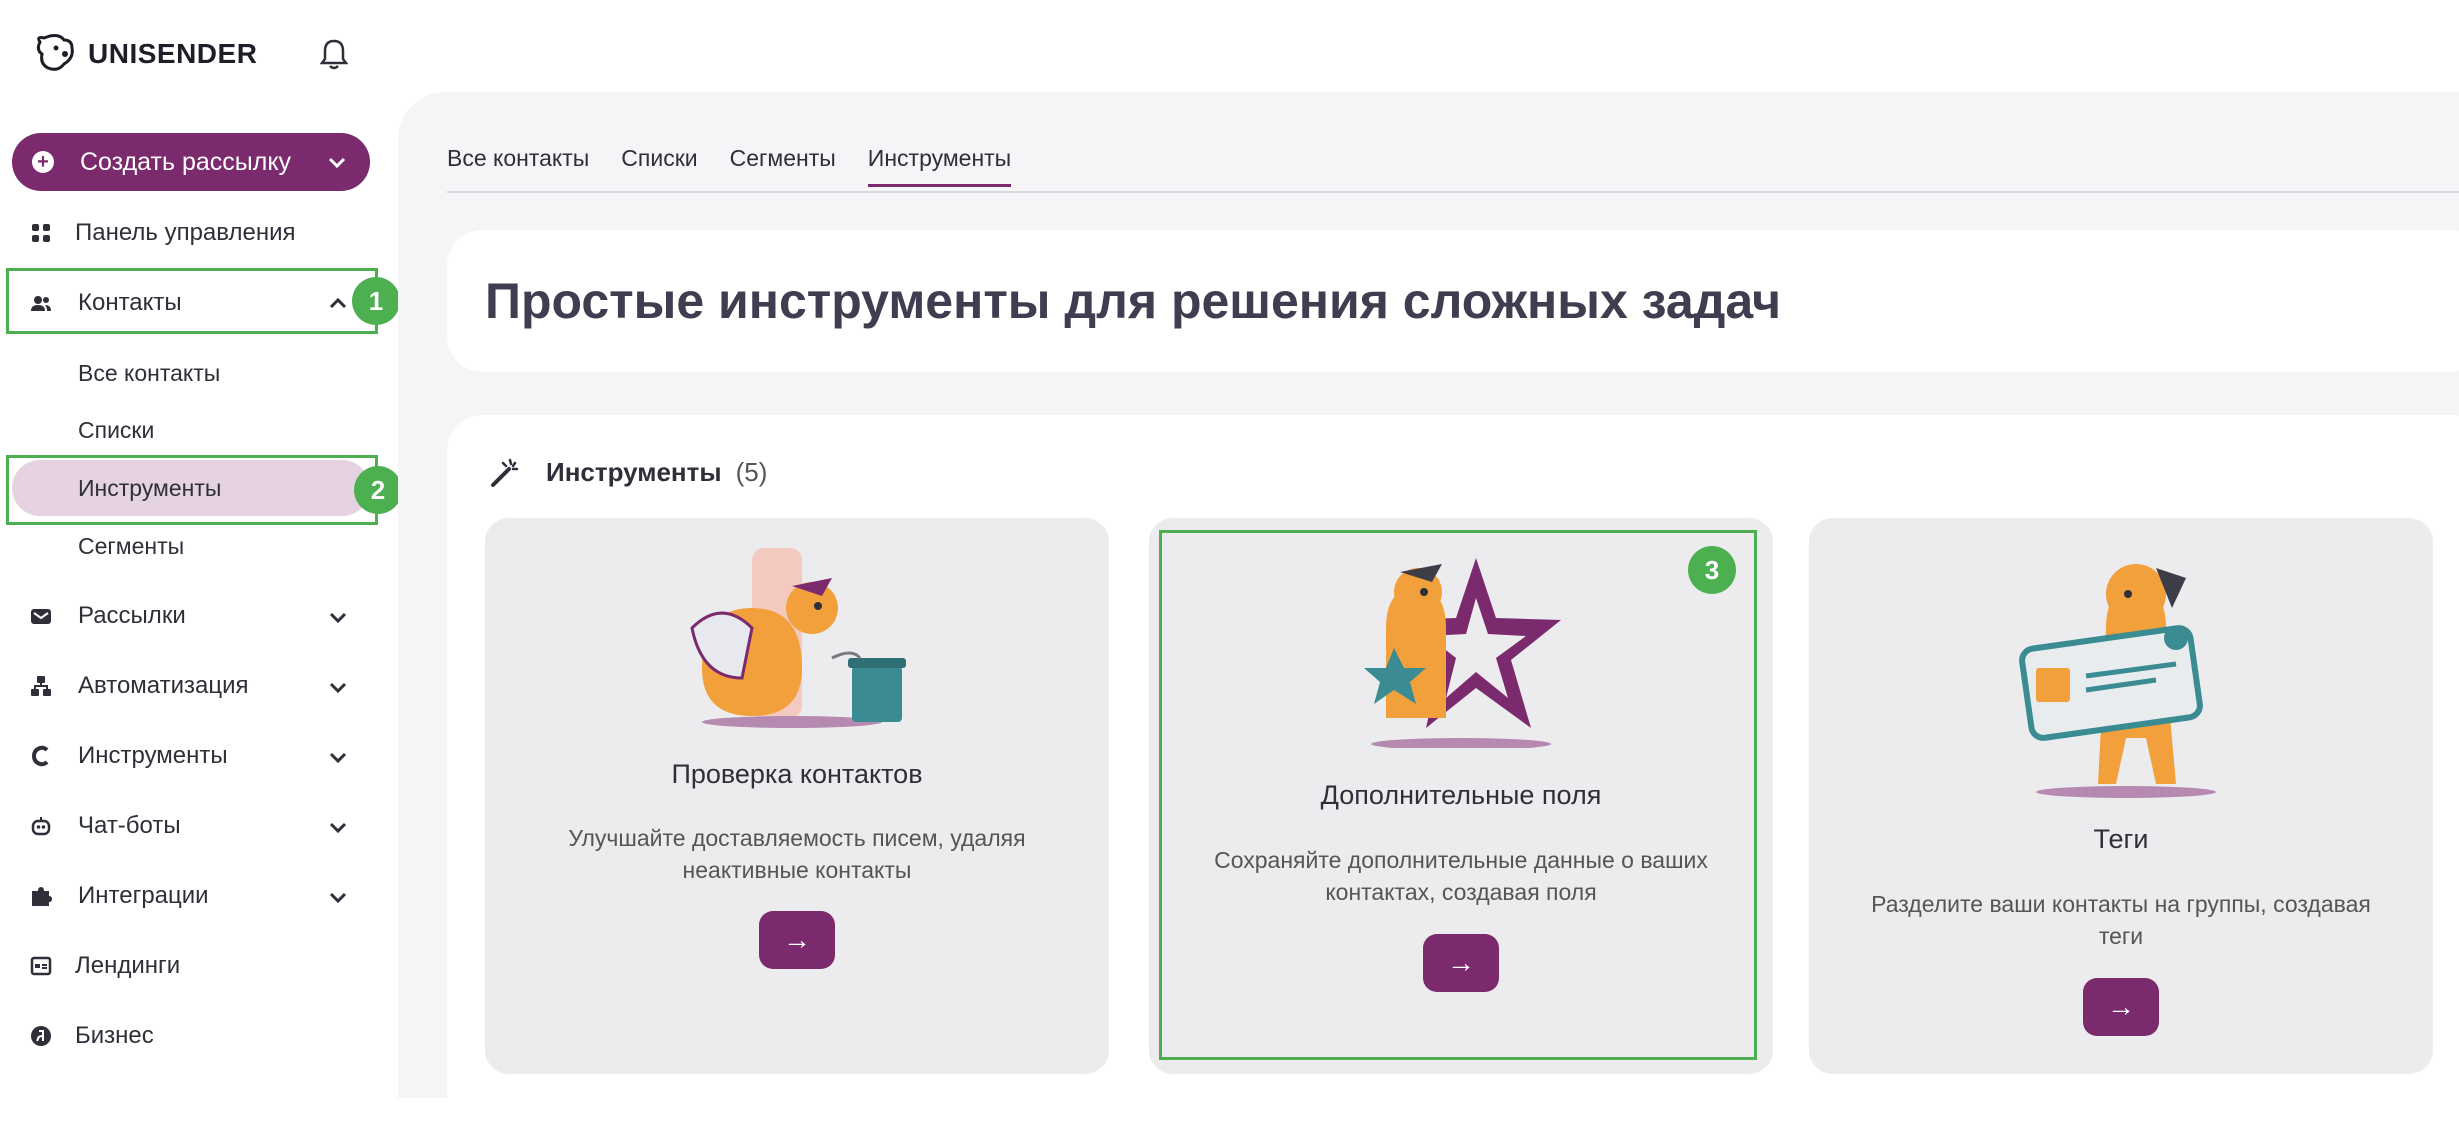 This screenshot has height=1135, width=2459. Describe the element at coordinates (634, 472) in the screenshot. I see `tools-section-title: Инструменты` at that location.